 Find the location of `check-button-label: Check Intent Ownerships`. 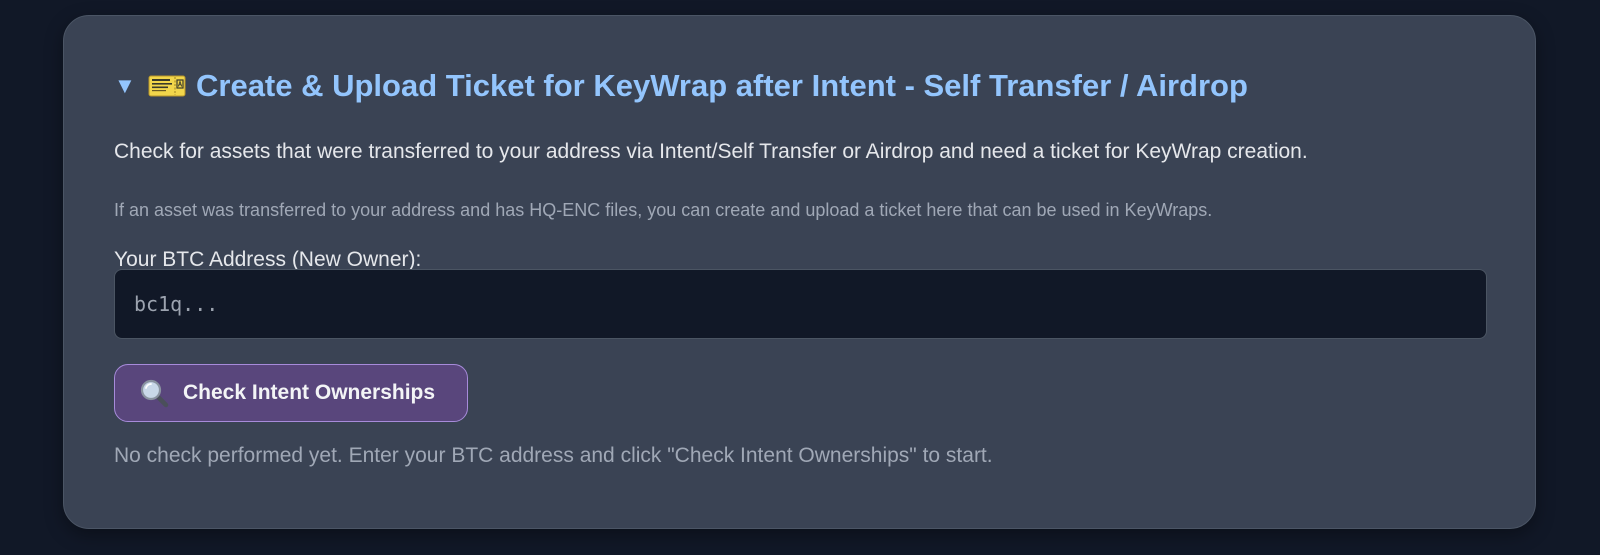

check-button-label: Check Intent Ownerships is located at coordinates (309, 392).